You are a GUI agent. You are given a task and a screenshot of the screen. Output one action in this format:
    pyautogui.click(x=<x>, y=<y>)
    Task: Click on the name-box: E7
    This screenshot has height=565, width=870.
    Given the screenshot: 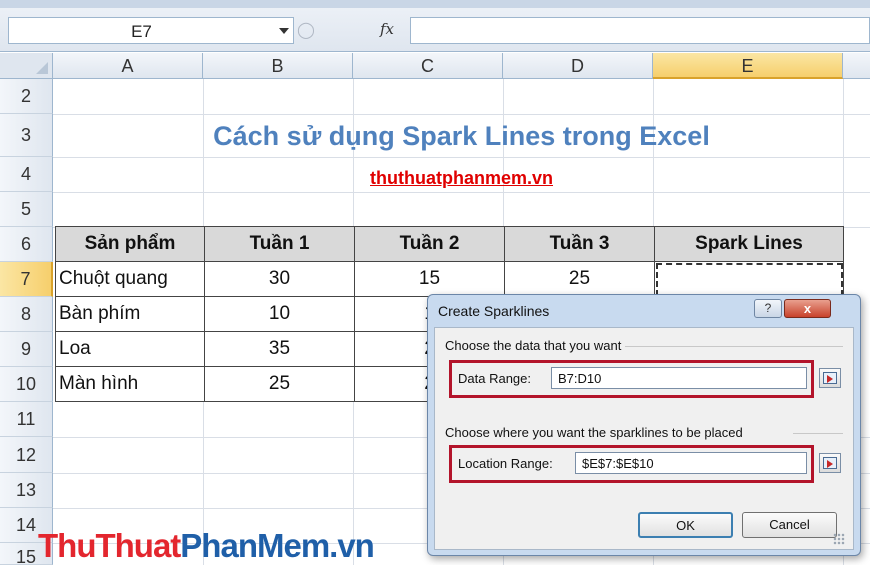 What is the action you would take?
    pyautogui.click(x=151, y=30)
    